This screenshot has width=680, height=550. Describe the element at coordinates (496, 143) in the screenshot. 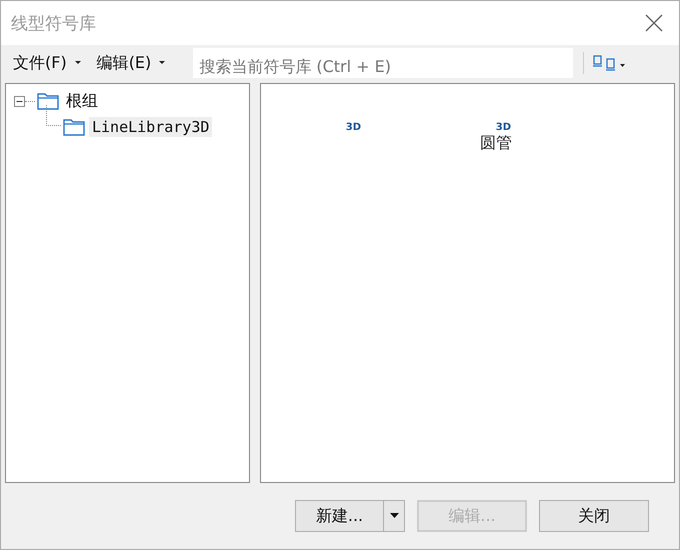

I see `symbol-label: 圆管` at that location.